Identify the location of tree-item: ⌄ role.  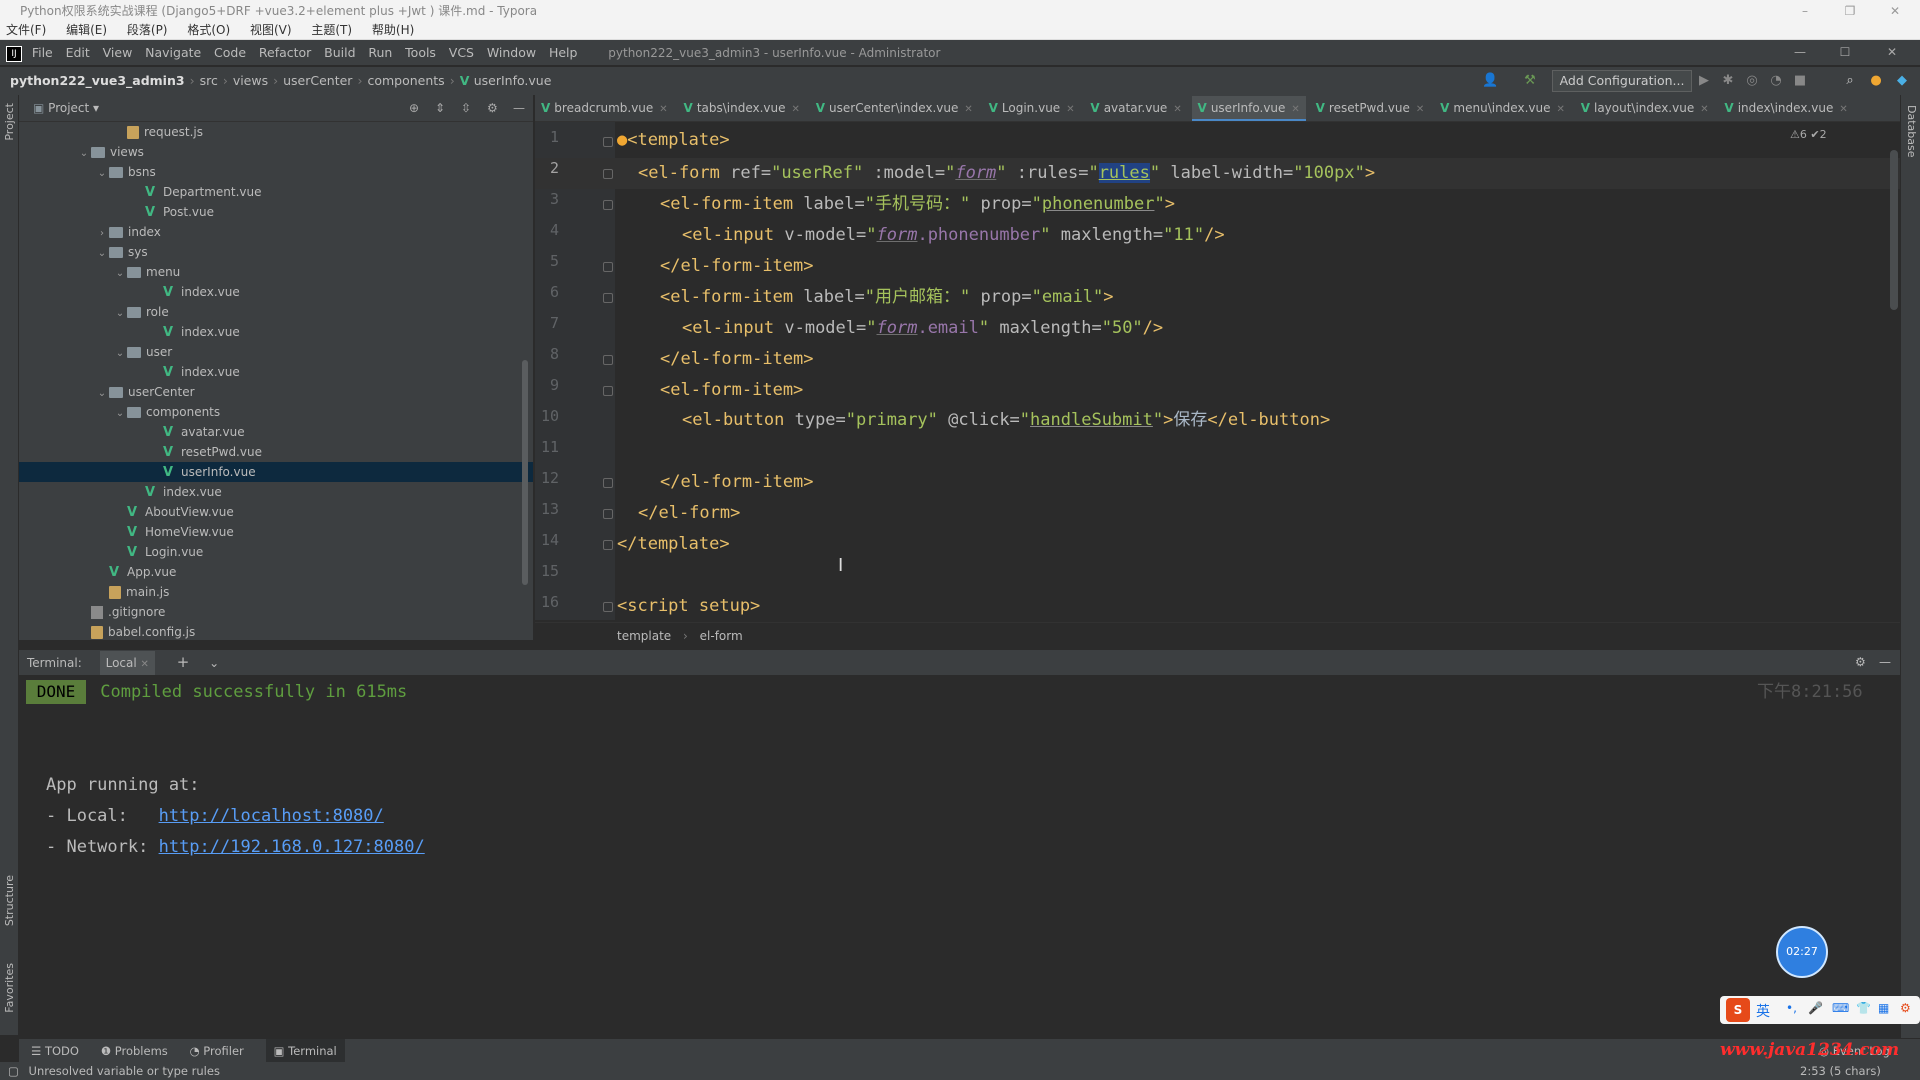
(276, 312).